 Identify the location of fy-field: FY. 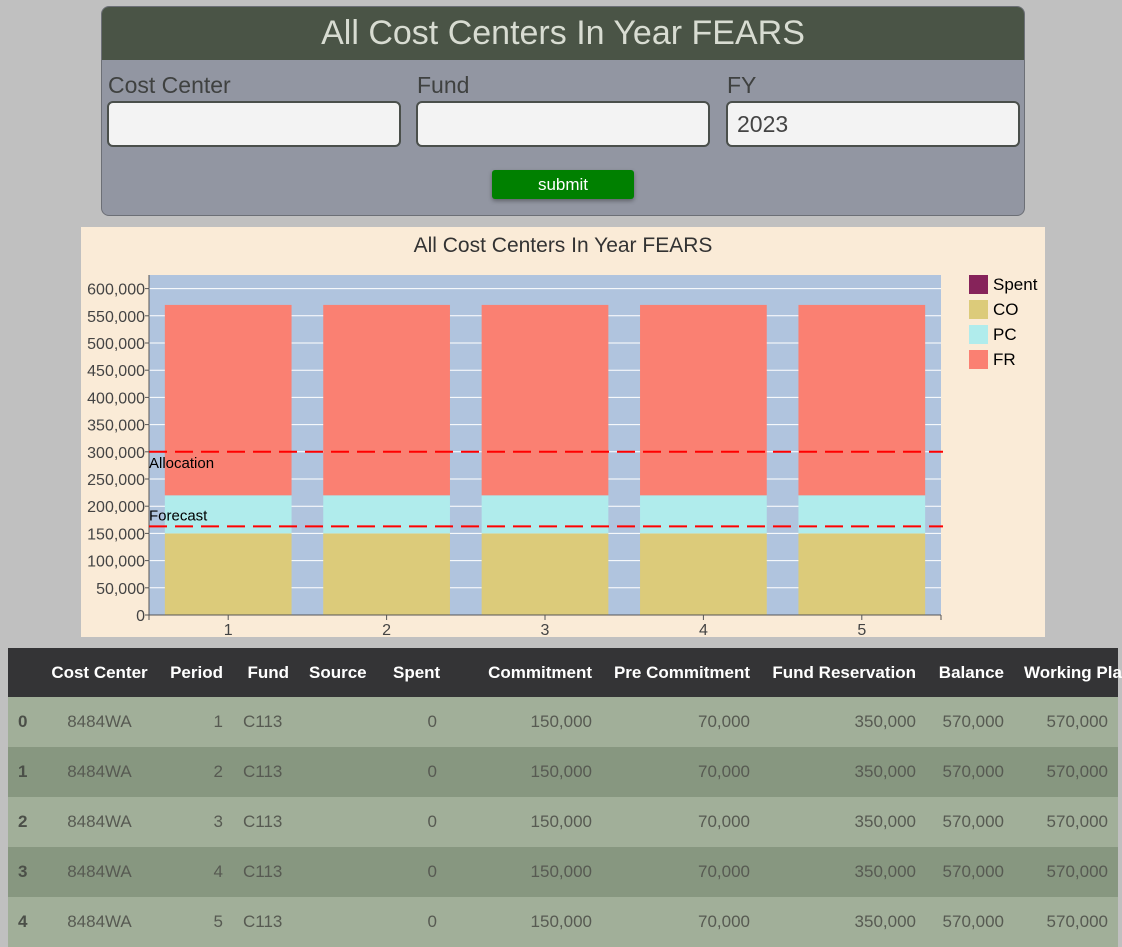
(870, 108).